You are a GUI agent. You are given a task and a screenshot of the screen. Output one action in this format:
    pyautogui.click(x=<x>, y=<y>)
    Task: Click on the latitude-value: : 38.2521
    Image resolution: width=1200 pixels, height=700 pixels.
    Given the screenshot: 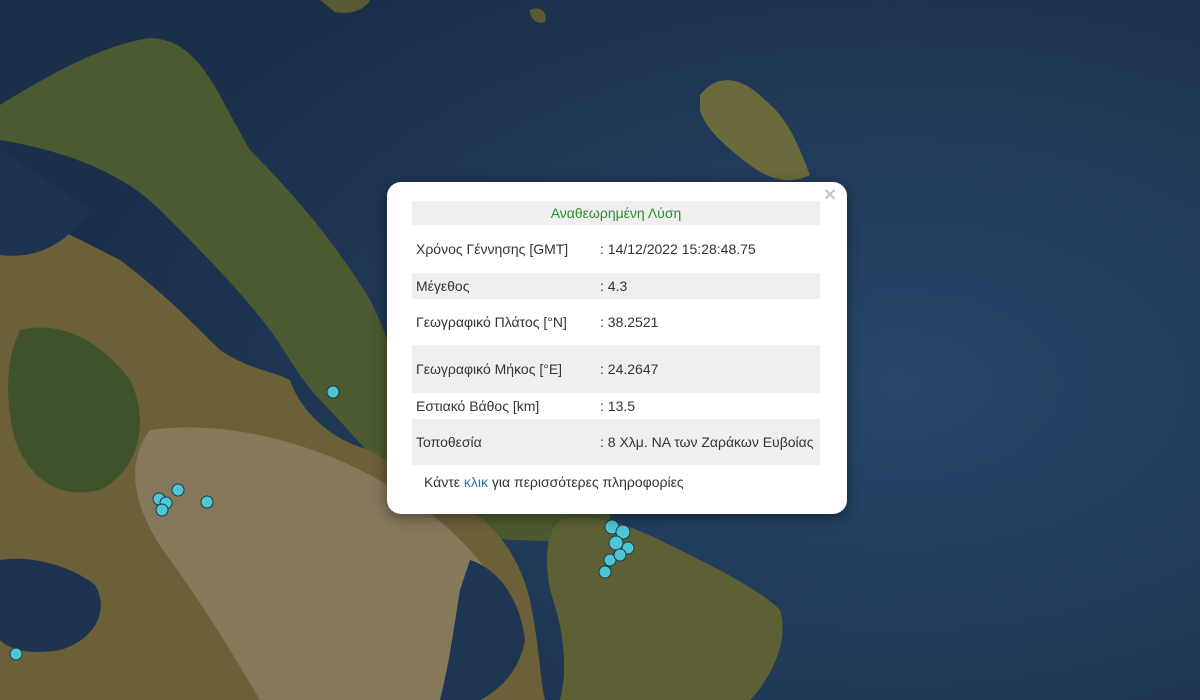 What is the action you would take?
    pyautogui.click(x=629, y=322)
    